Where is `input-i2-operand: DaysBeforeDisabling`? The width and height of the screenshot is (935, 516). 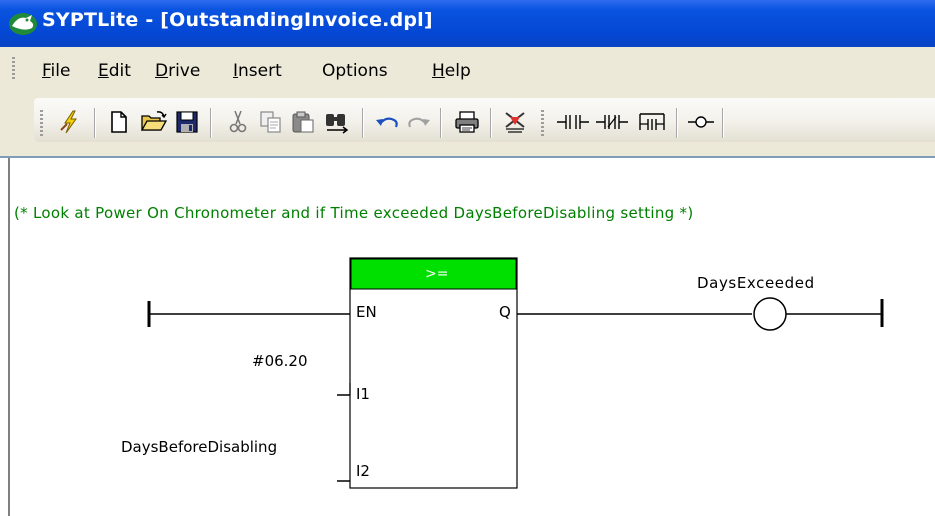
input-i2-operand: DaysBeforeDisabling is located at coordinates (199, 447).